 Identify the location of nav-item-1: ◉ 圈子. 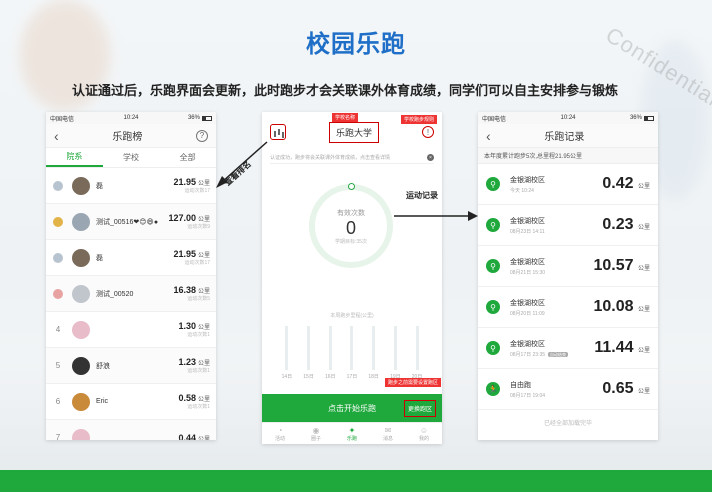
(316, 433).